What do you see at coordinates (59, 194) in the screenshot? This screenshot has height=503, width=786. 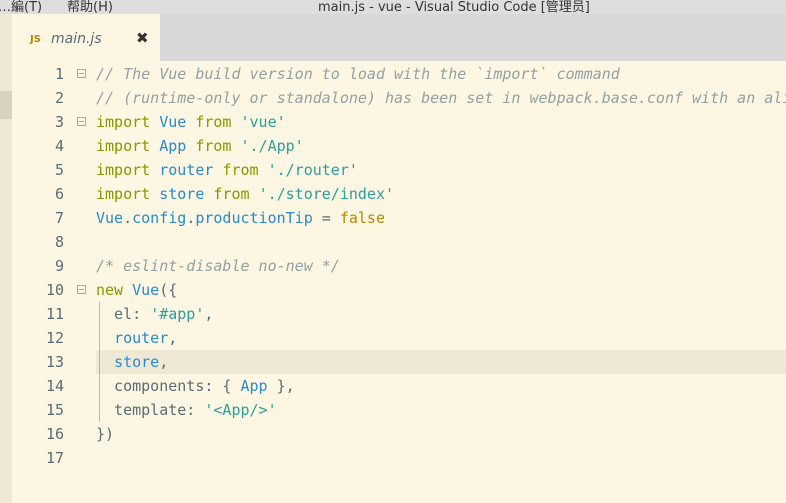 I see `line-number: 6` at bounding box center [59, 194].